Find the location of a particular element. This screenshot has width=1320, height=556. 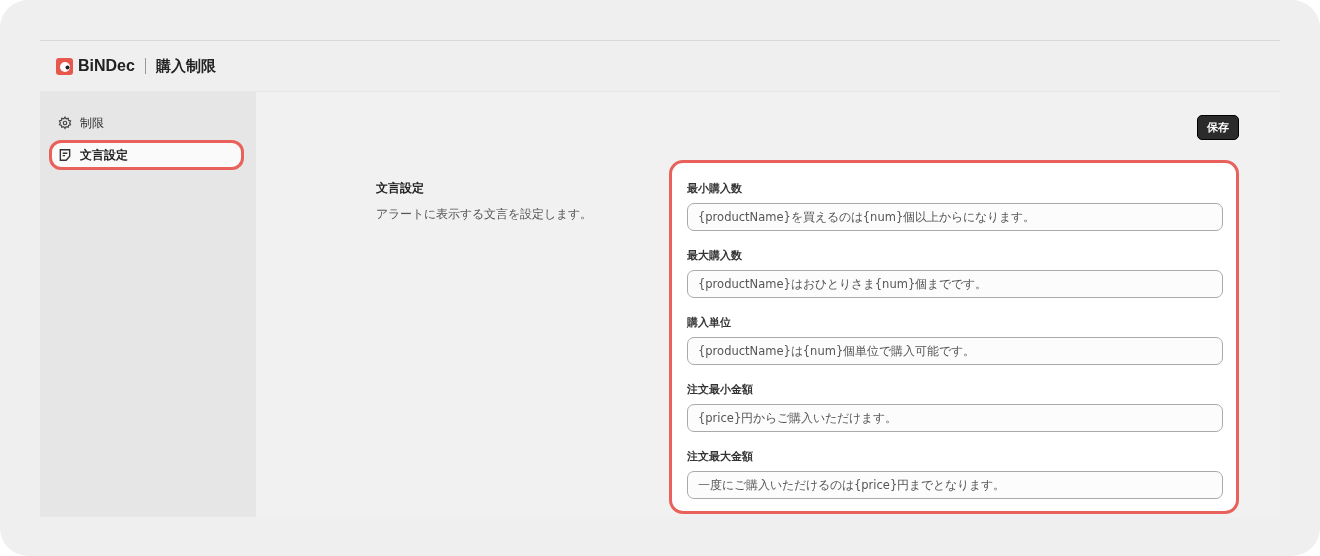

field-label: 最小購入数 is located at coordinates (715, 188).